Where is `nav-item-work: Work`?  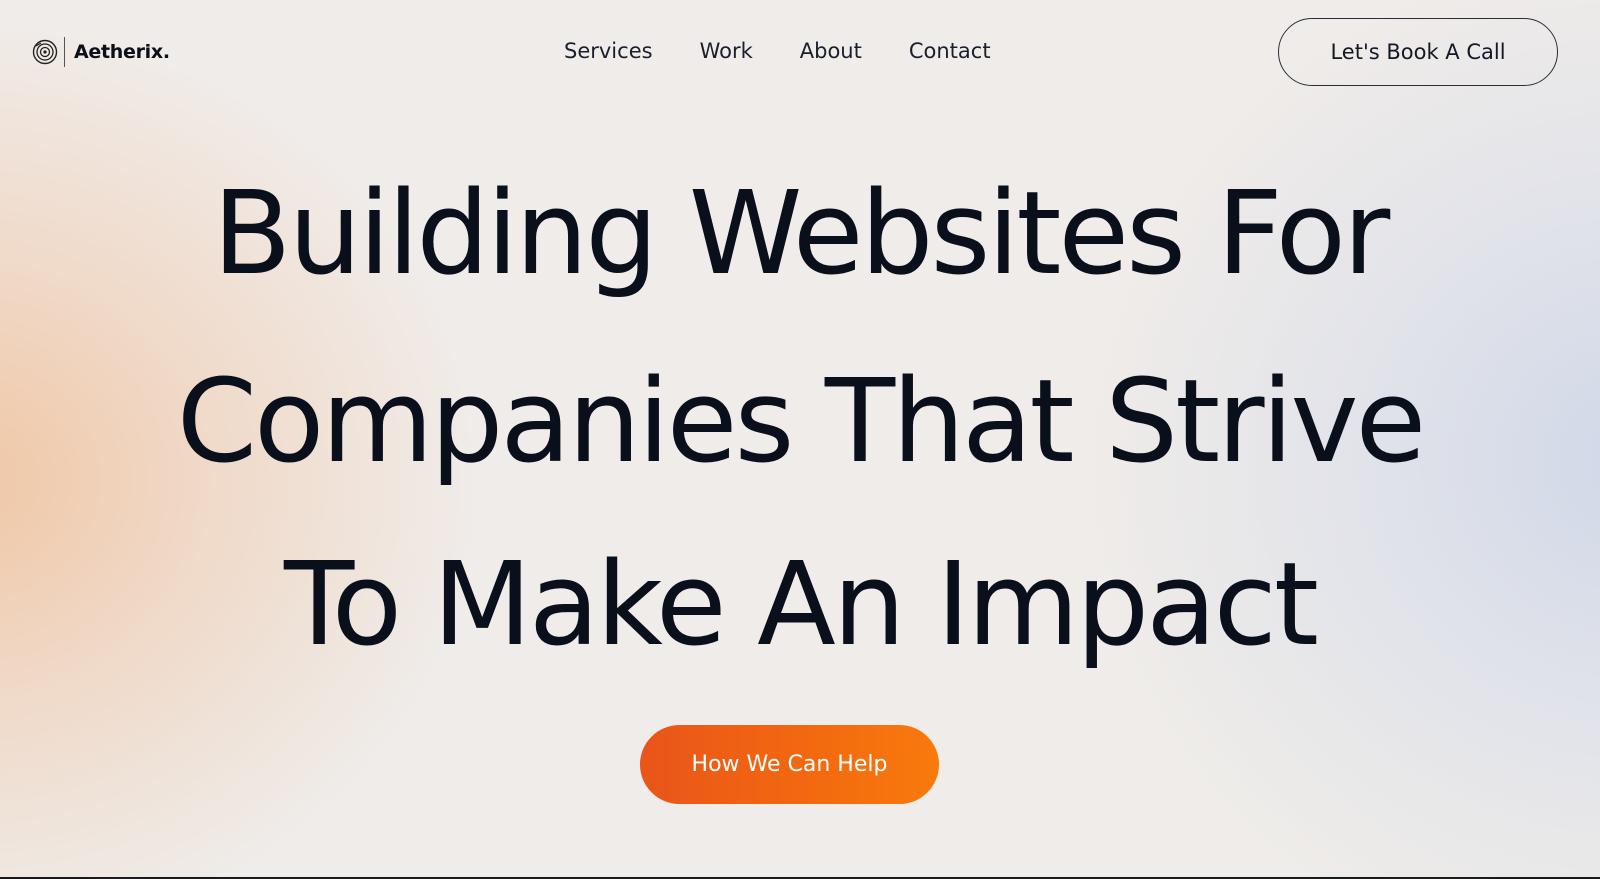
nav-item-work: Work is located at coordinates (726, 51).